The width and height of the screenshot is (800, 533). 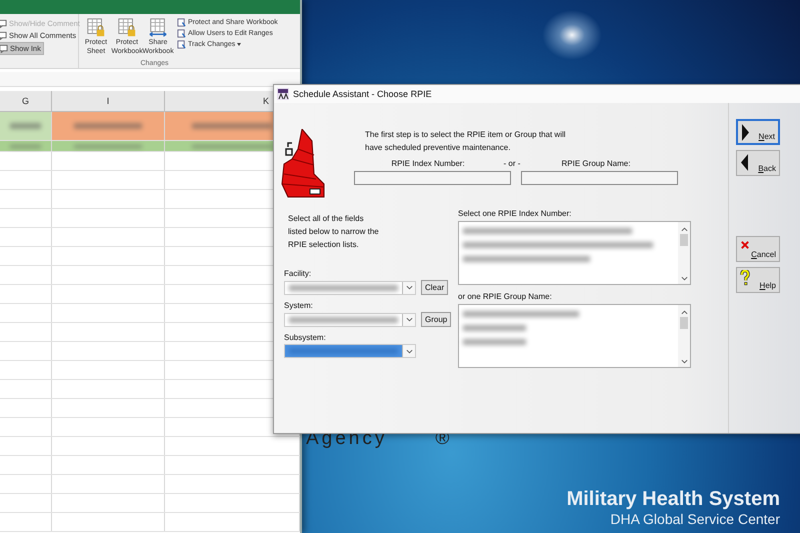 I want to click on help-button: Help, so click(x=758, y=280).